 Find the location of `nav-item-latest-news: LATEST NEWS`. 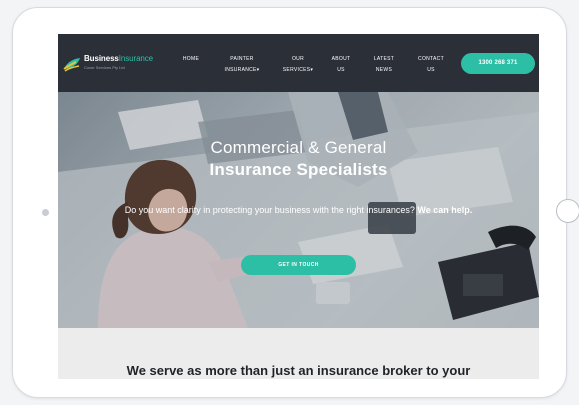

nav-item-latest-news: LATEST NEWS is located at coordinates (384, 65).